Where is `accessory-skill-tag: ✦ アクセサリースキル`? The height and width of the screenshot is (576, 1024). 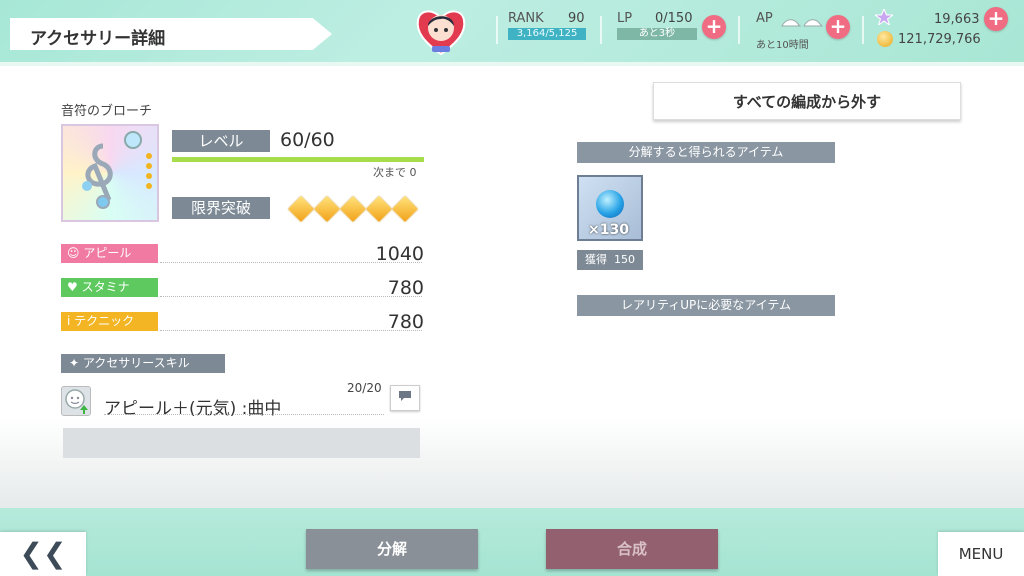
accessory-skill-tag: ✦ アクセサリースキル is located at coordinates (143, 363).